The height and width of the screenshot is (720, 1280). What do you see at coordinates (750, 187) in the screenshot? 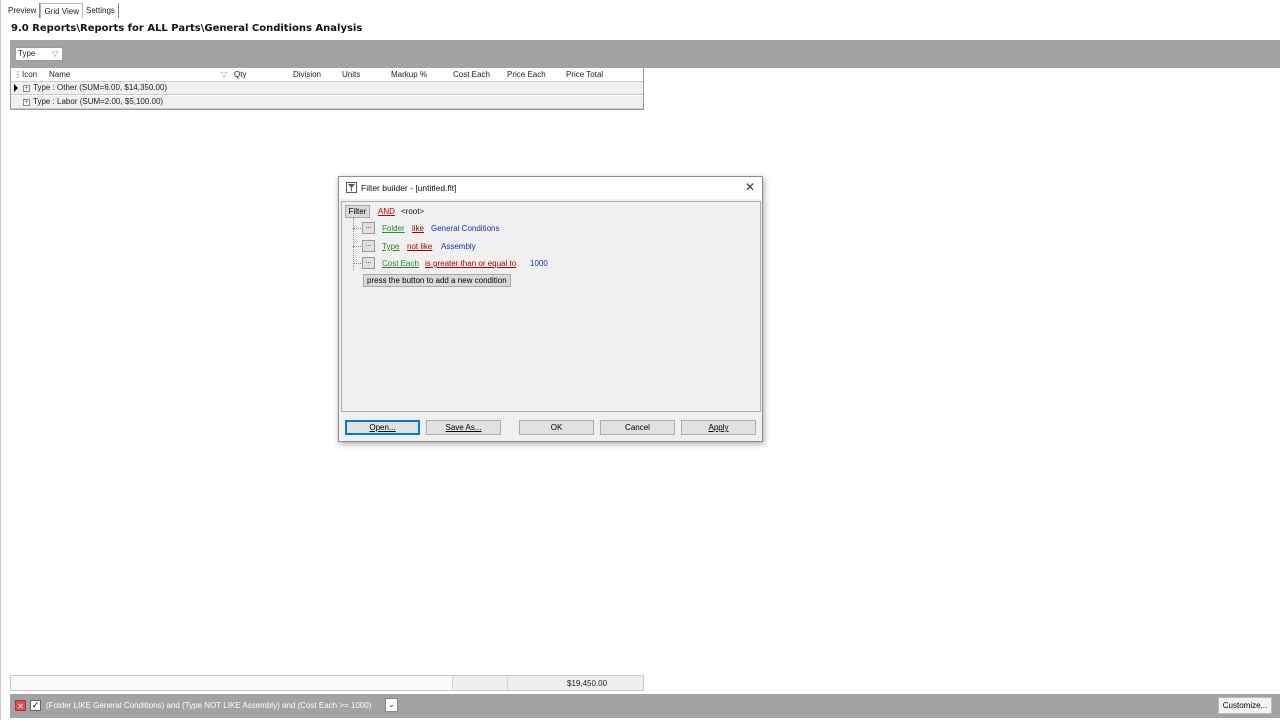
I see `close-icon: ✕` at bounding box center [750, 187].